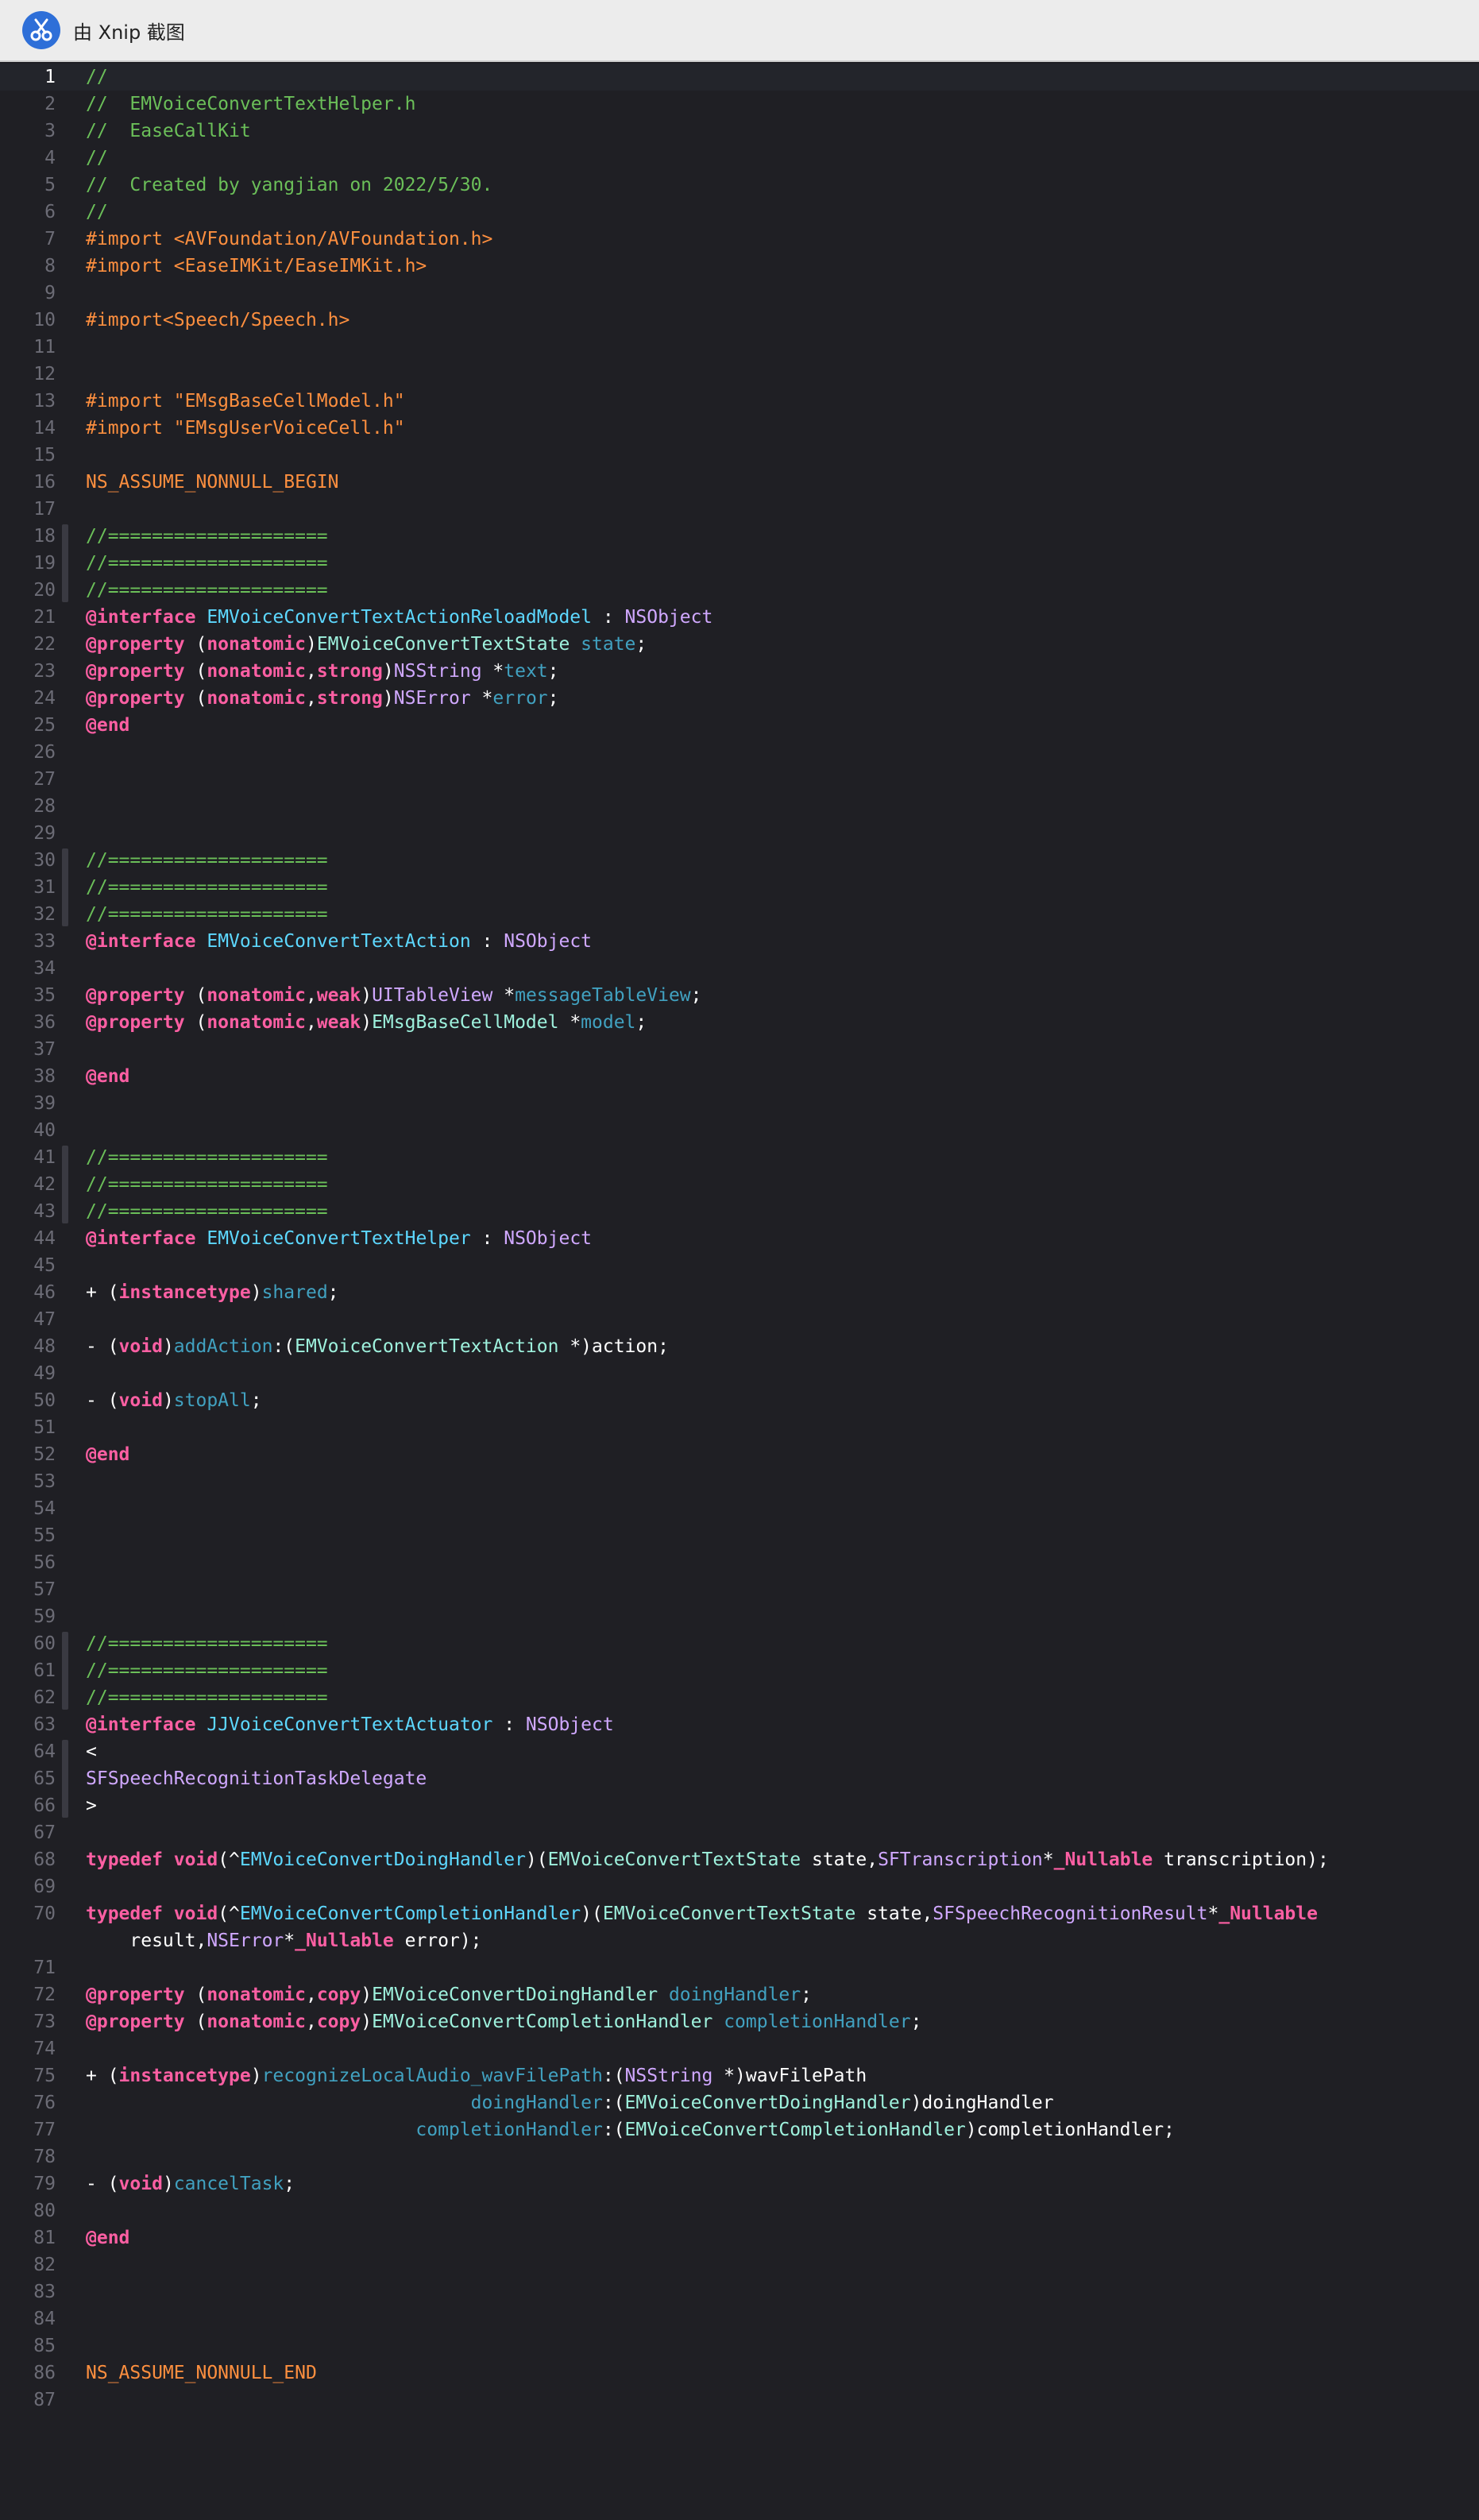 Image resolution: width=1479 pixels, height=2520 pixels. Describe the element at coordinates (739, 833) in the screenshot. I see `code-line: 29` at that location.